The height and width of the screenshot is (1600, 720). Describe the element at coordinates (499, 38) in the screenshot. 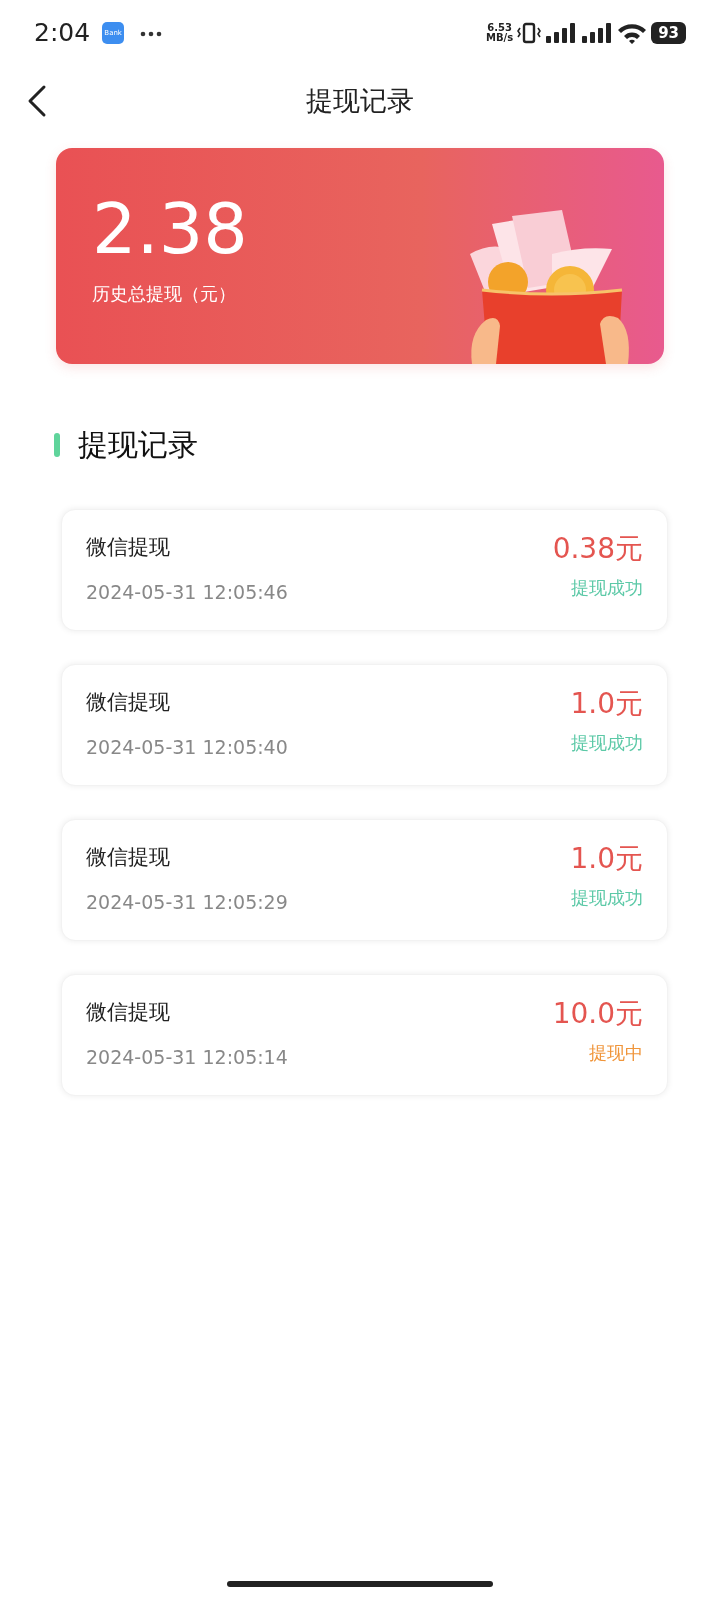

I see `network-unit: MB/s` at that location.